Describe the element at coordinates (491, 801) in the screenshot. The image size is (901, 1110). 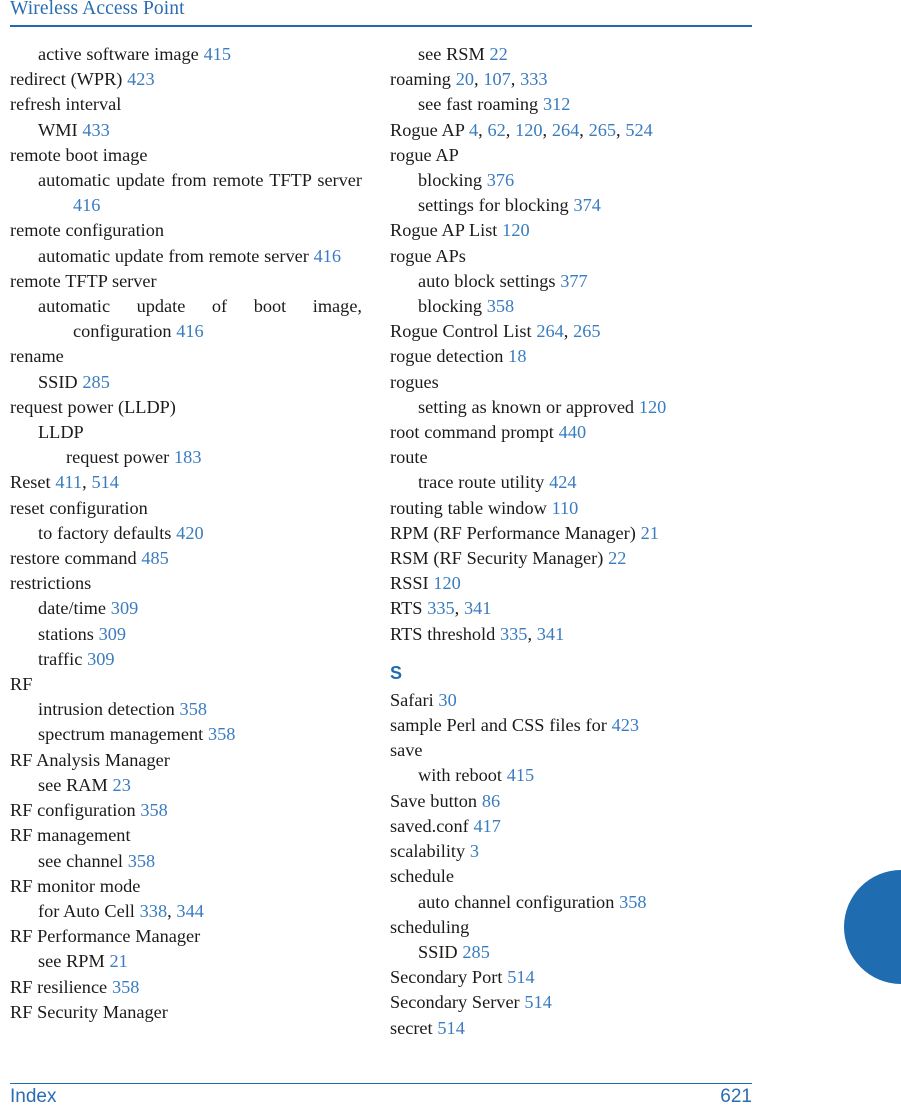
I see `page-reference: 86` at that location.